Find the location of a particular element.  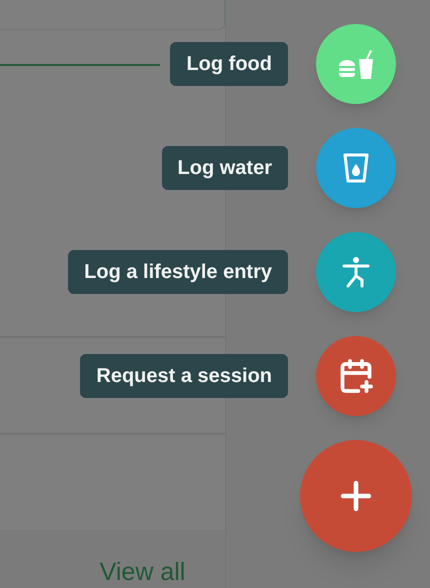

action-label: Log food is located at coordinates (229, 64).